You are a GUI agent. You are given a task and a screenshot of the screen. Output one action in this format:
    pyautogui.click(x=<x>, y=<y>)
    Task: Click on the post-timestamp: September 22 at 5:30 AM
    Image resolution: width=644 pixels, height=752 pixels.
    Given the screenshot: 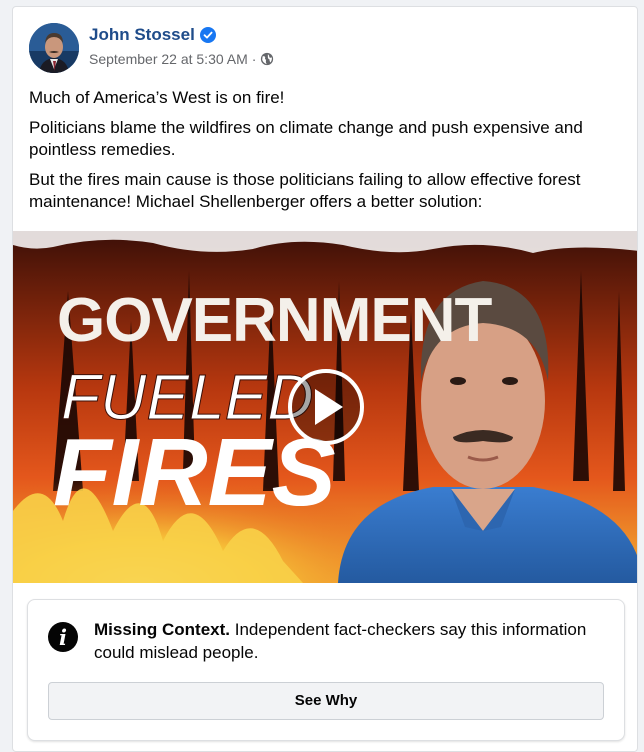 What is the action you would take?
    pyautogui.click(x=168, y=59)
    